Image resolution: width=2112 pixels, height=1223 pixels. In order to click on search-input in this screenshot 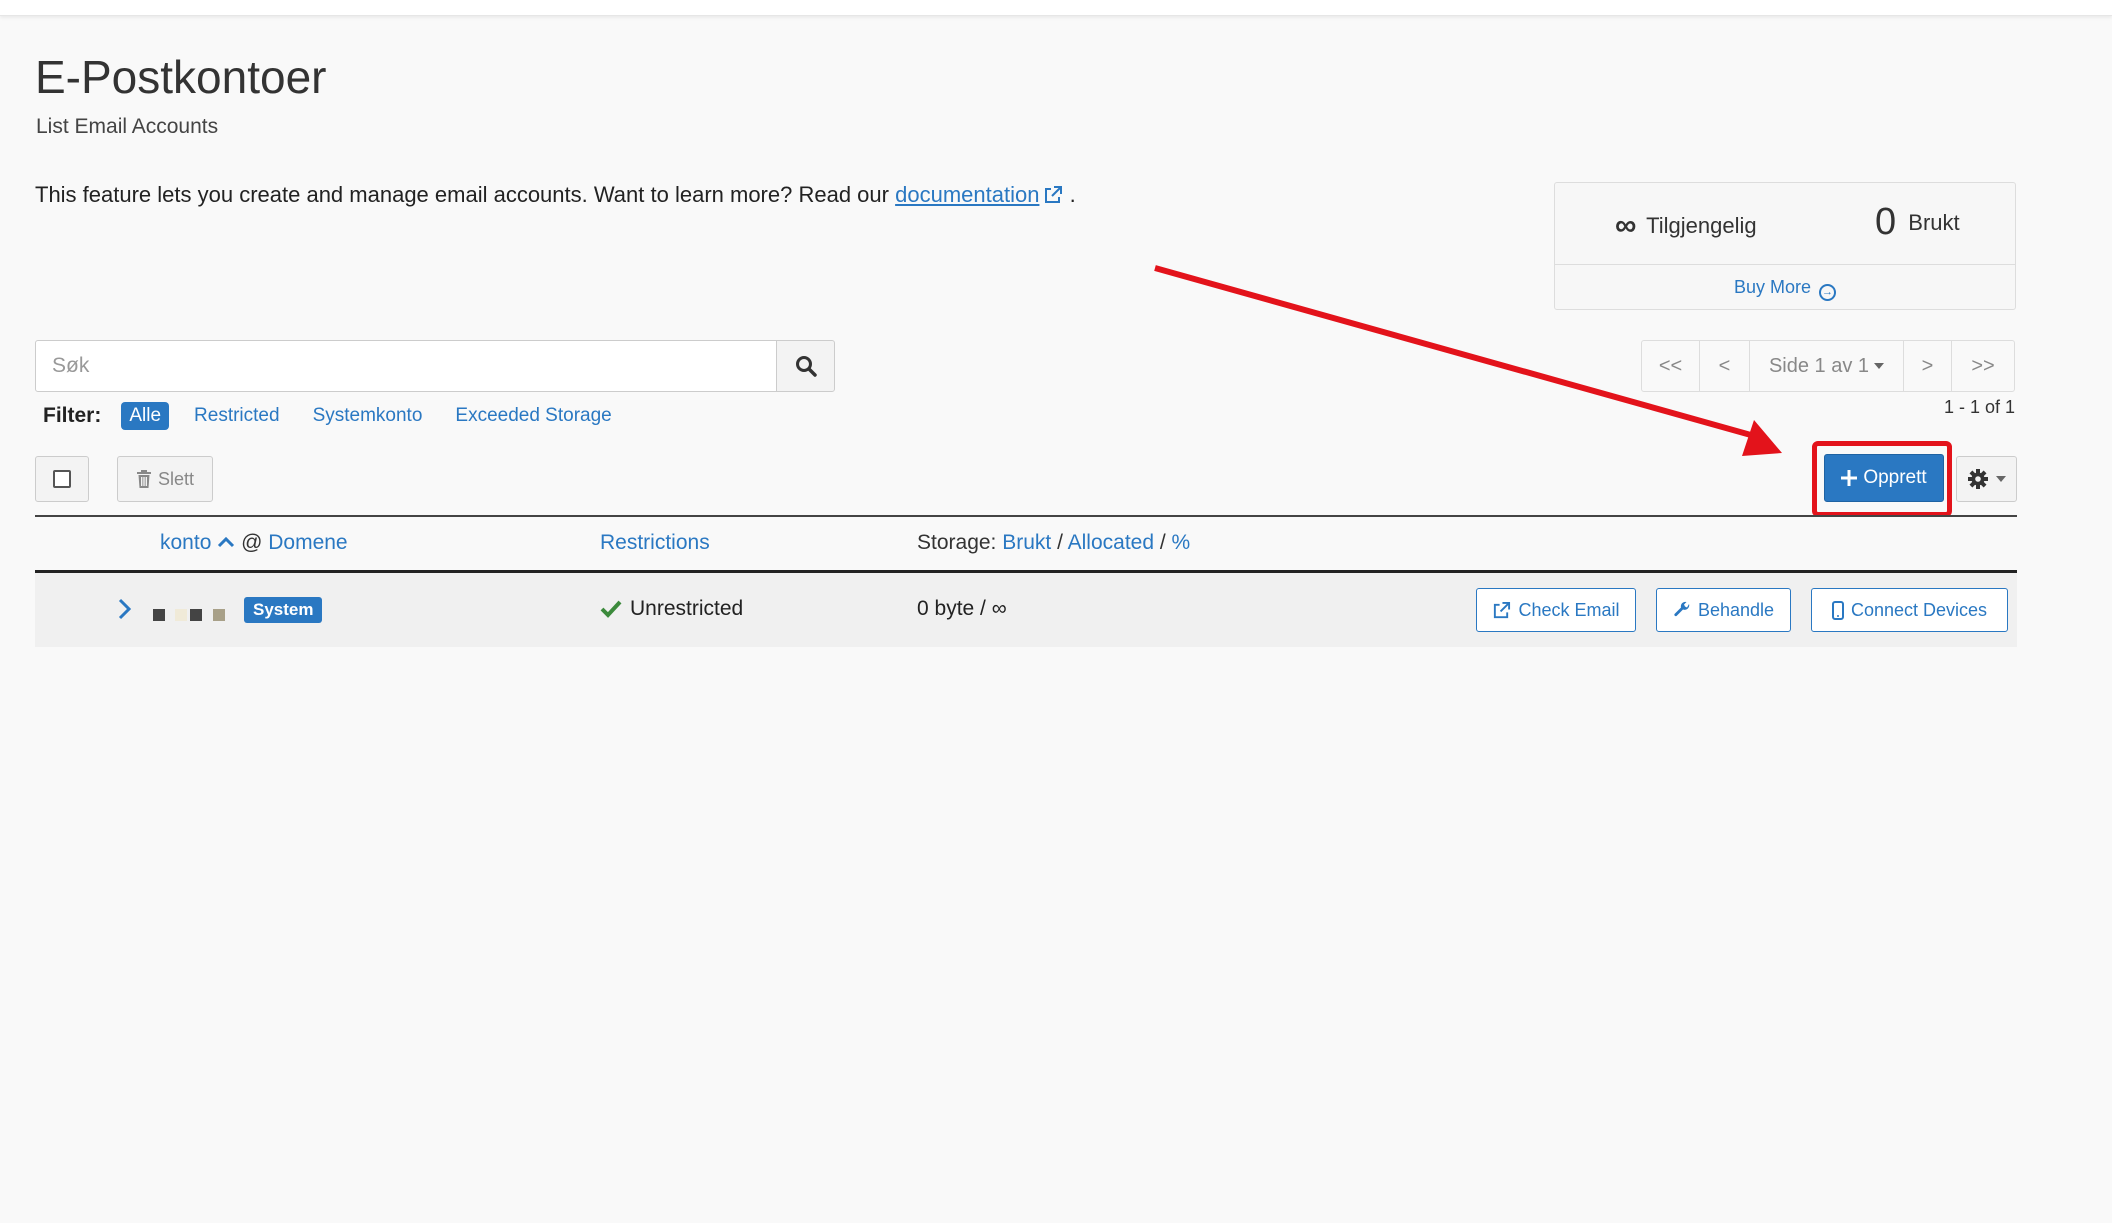, I will do `click(406, 366)`.